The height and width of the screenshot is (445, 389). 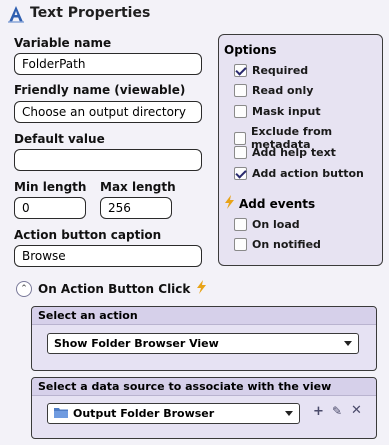 I want to click on friendly-name-field: Choose an output directory, so click(x=108, y=112).